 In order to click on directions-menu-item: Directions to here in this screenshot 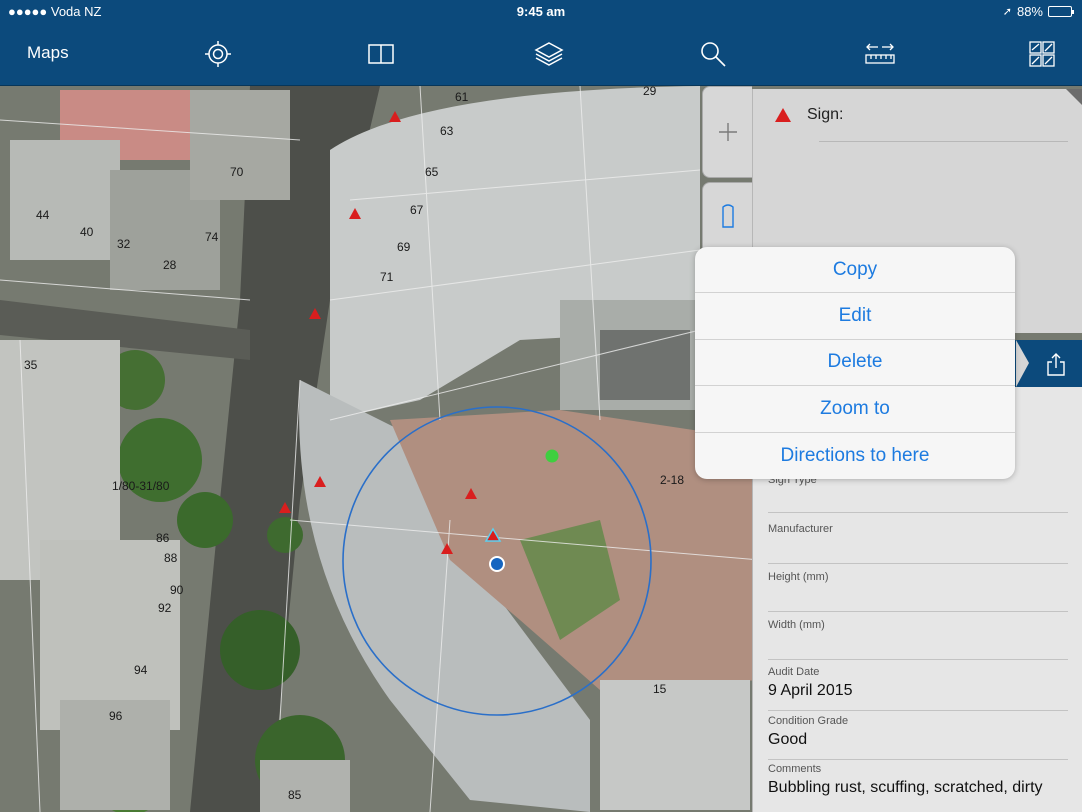, I will do `click(855, 456)`.